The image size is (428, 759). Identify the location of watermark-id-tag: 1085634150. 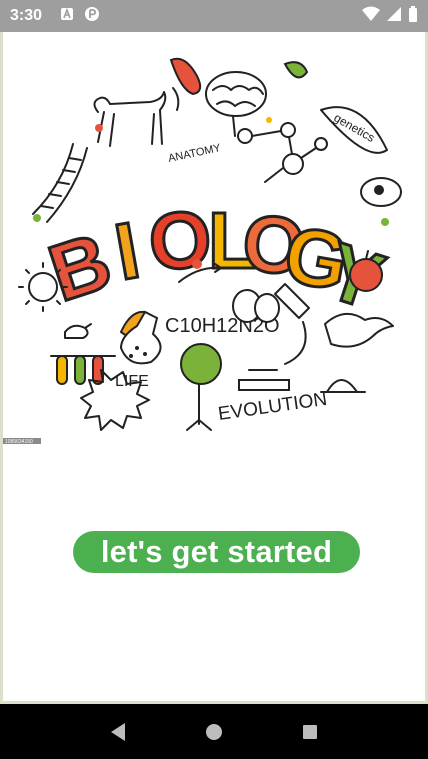
(22, 441).